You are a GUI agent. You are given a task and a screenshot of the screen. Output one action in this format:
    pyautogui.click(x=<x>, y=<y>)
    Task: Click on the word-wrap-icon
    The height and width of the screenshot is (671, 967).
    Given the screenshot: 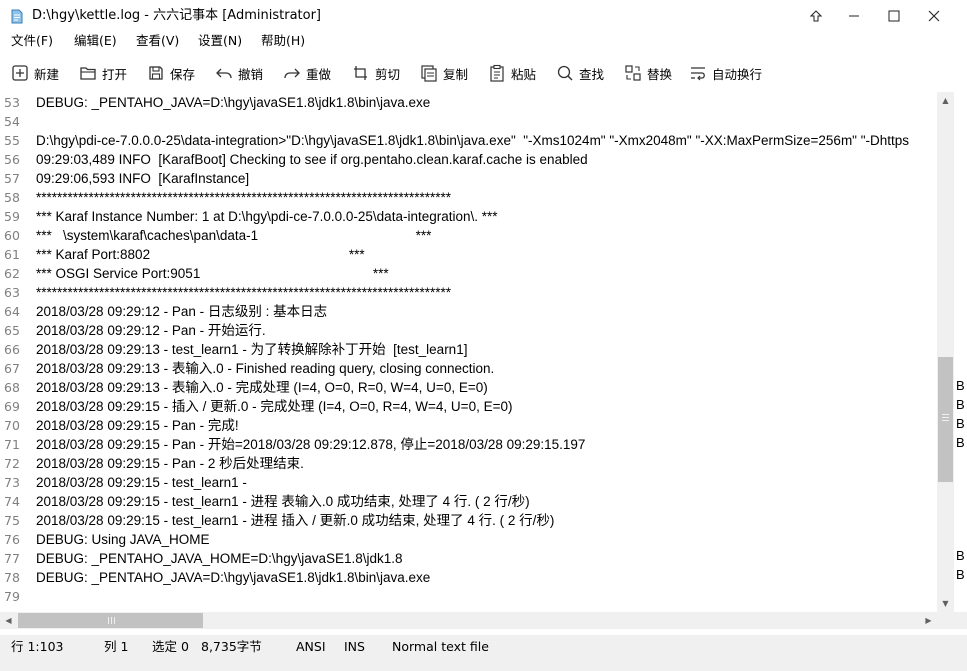 What is the action you would take?
    pyautogui.click(x=698, y=74)
    